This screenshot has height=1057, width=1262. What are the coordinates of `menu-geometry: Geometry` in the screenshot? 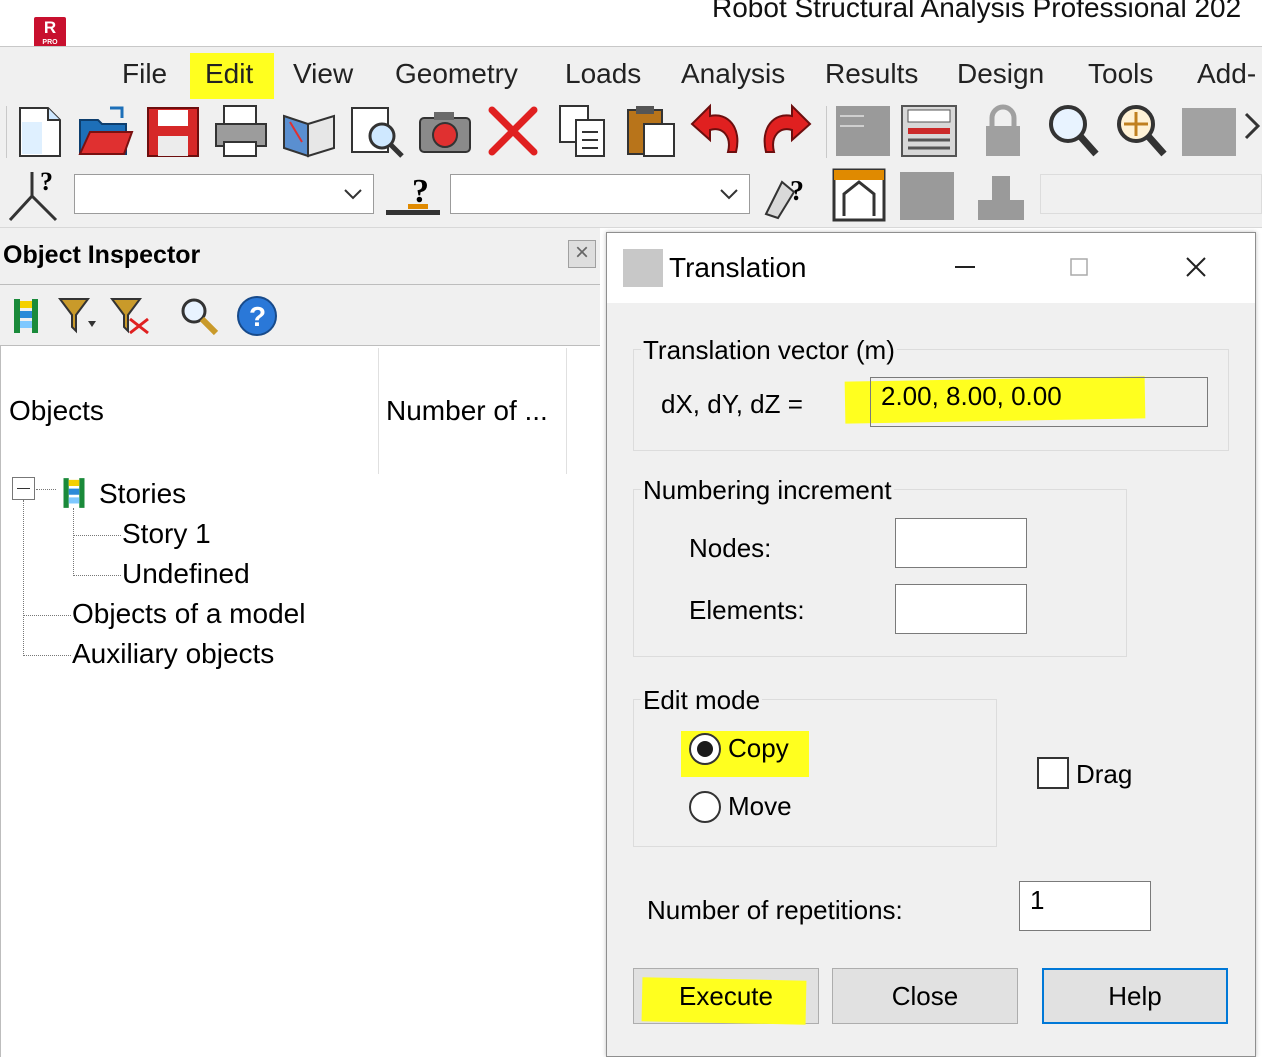 It's located at (456, 74).